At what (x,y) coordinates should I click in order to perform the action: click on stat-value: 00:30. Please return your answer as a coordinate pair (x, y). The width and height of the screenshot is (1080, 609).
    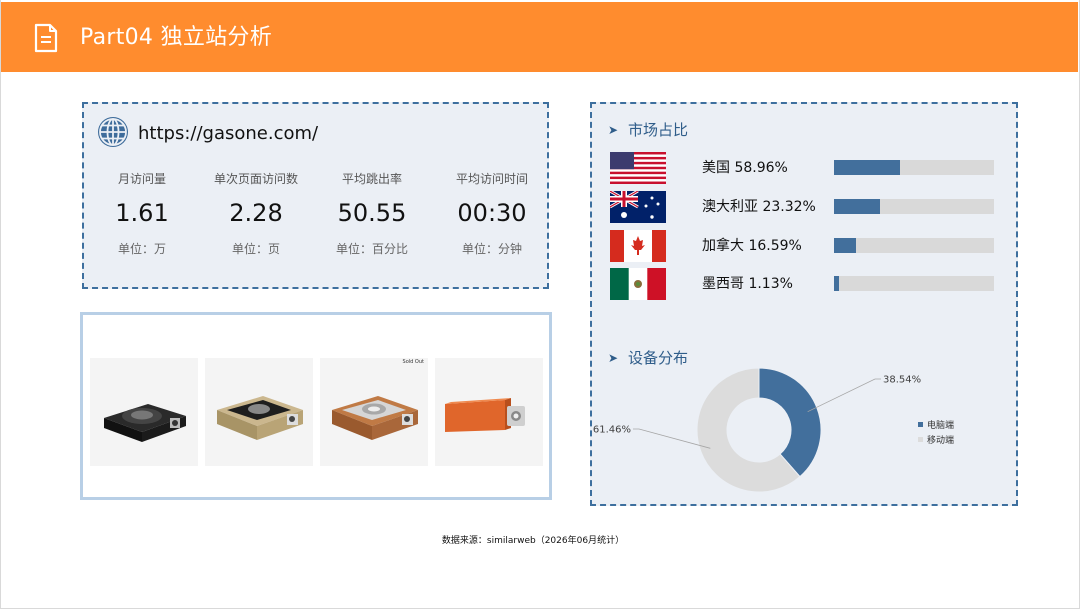
    Looking at the image, I should click on (492, 213).